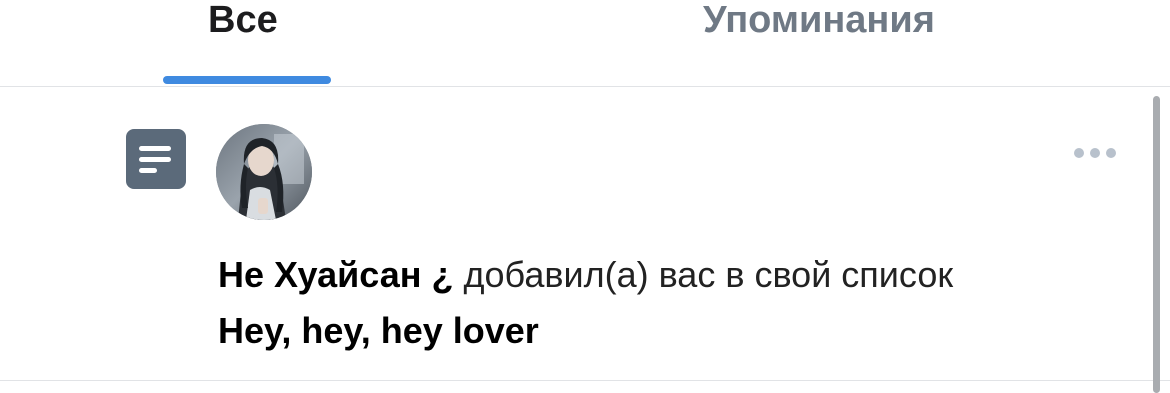  Describe the element at coordinates (678, 331) in the screenshot. I see `list-name: Hey, hey, hey lover` at that location.